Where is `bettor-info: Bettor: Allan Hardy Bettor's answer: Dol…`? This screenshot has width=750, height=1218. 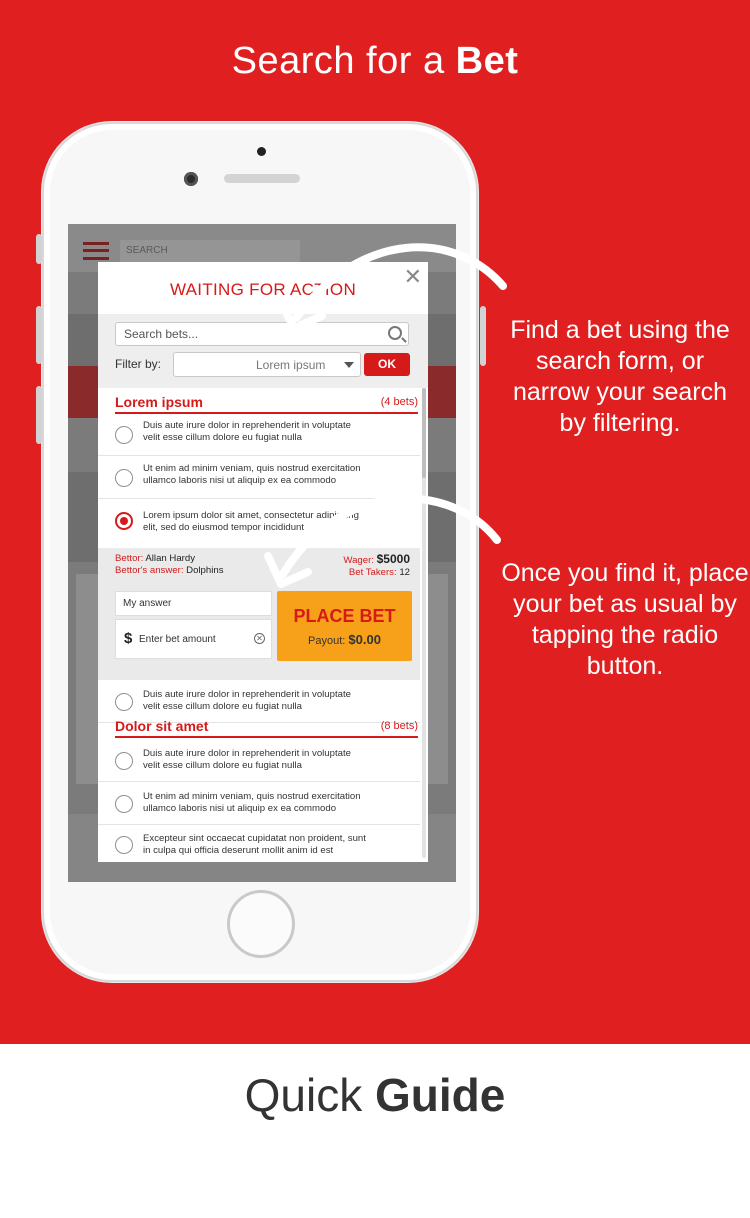 bettor-info: Bettor: Allan Hardy Bettor's answer: Dol… is located at coordinates (169, 564).